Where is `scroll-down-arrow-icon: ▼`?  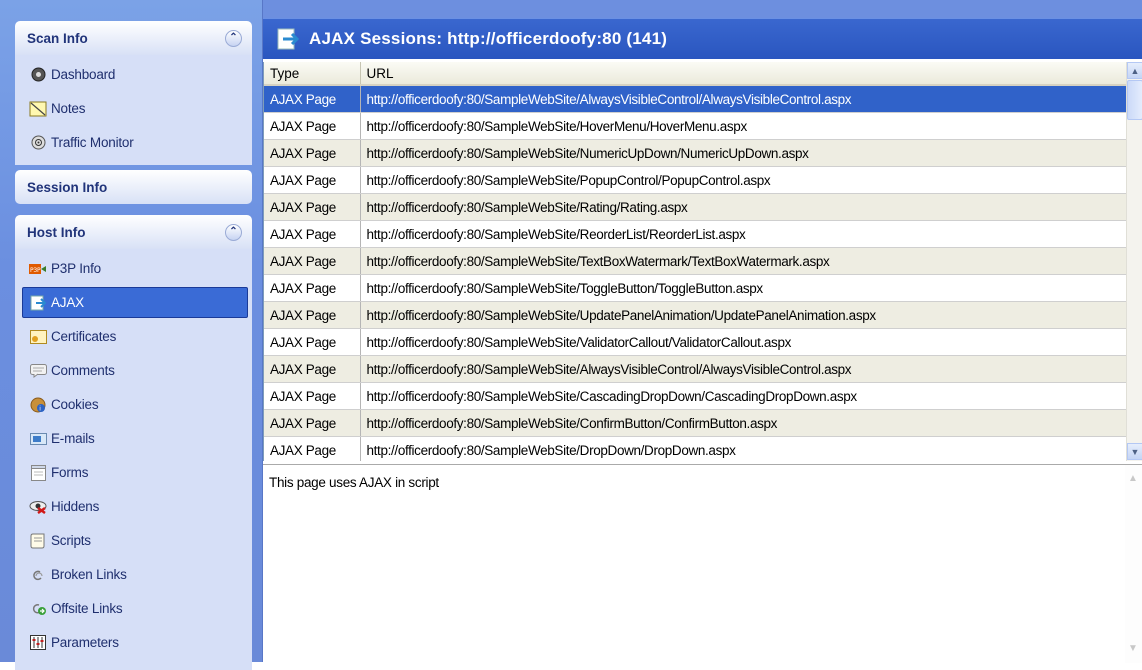 scroll-down-arrow-icon: ▼ is located at coordinates (1133, 648).